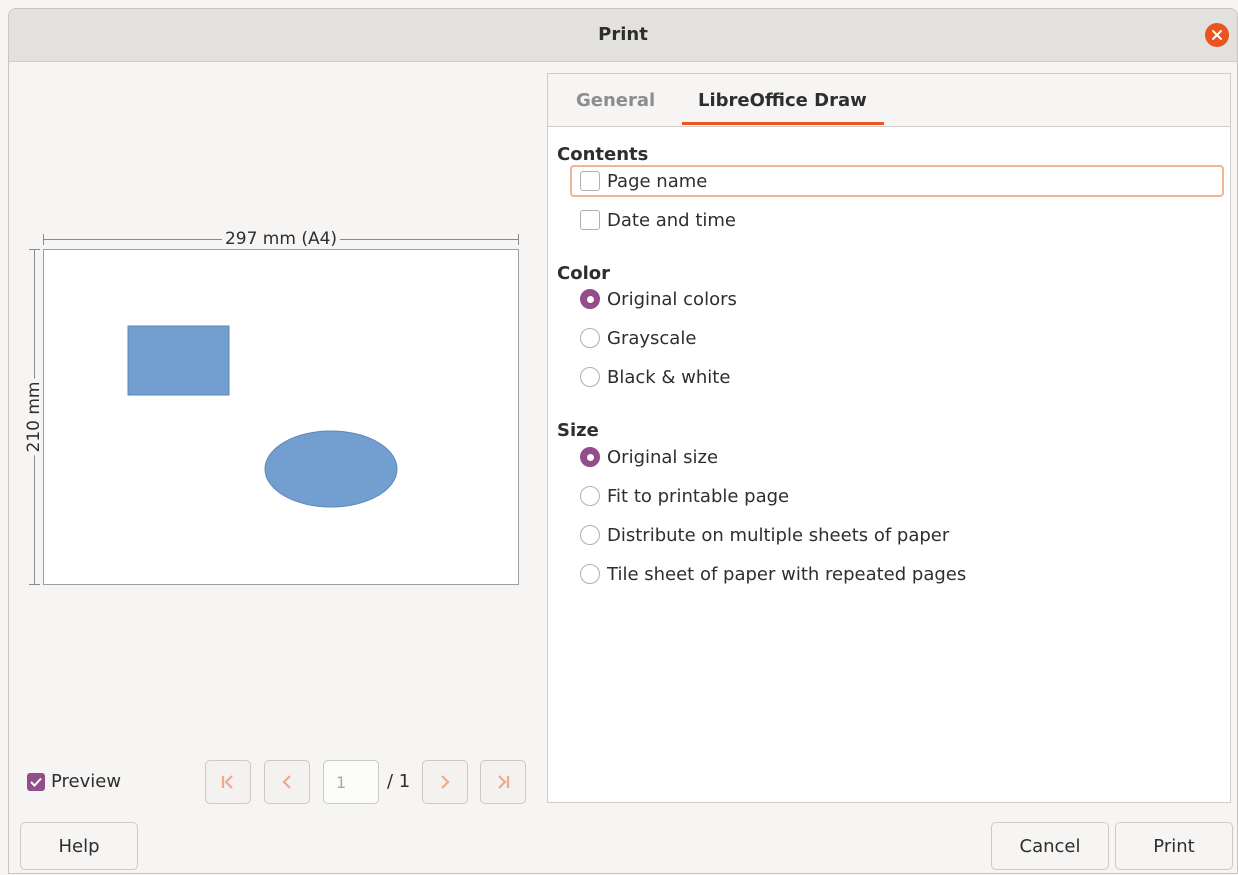 The height and width of the screenshot is (875, 1238). What do you see at coordinates (590, 457) in the screenshot?
I see `original-size-radio-icon` at bounding box center [590, 457].